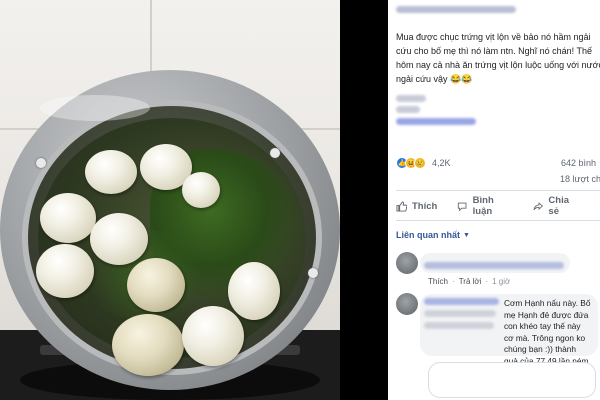 The height and width of the screenshot is (400, 600). Describe the element at coordinates (95, 108) in the screenshot. I see `steam-reflection` at that location.